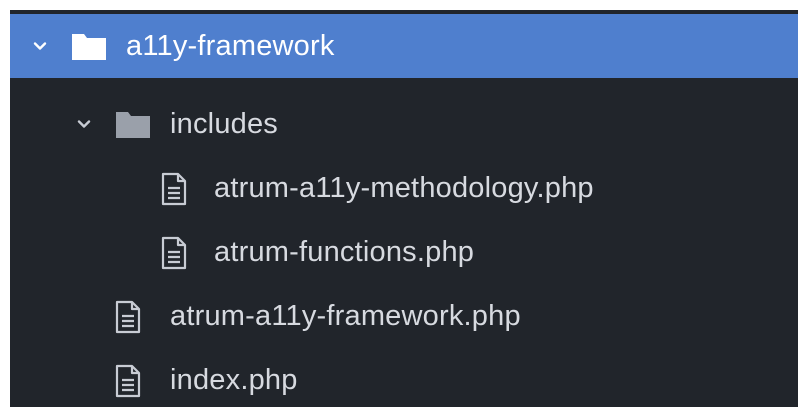 This screenshot has height=407, width=798. What do you see at coordinates (345, 316) in the screenshot?
I see `tree-item-label: atrum-a11y-framework.php` at bounding box center [345, 316].